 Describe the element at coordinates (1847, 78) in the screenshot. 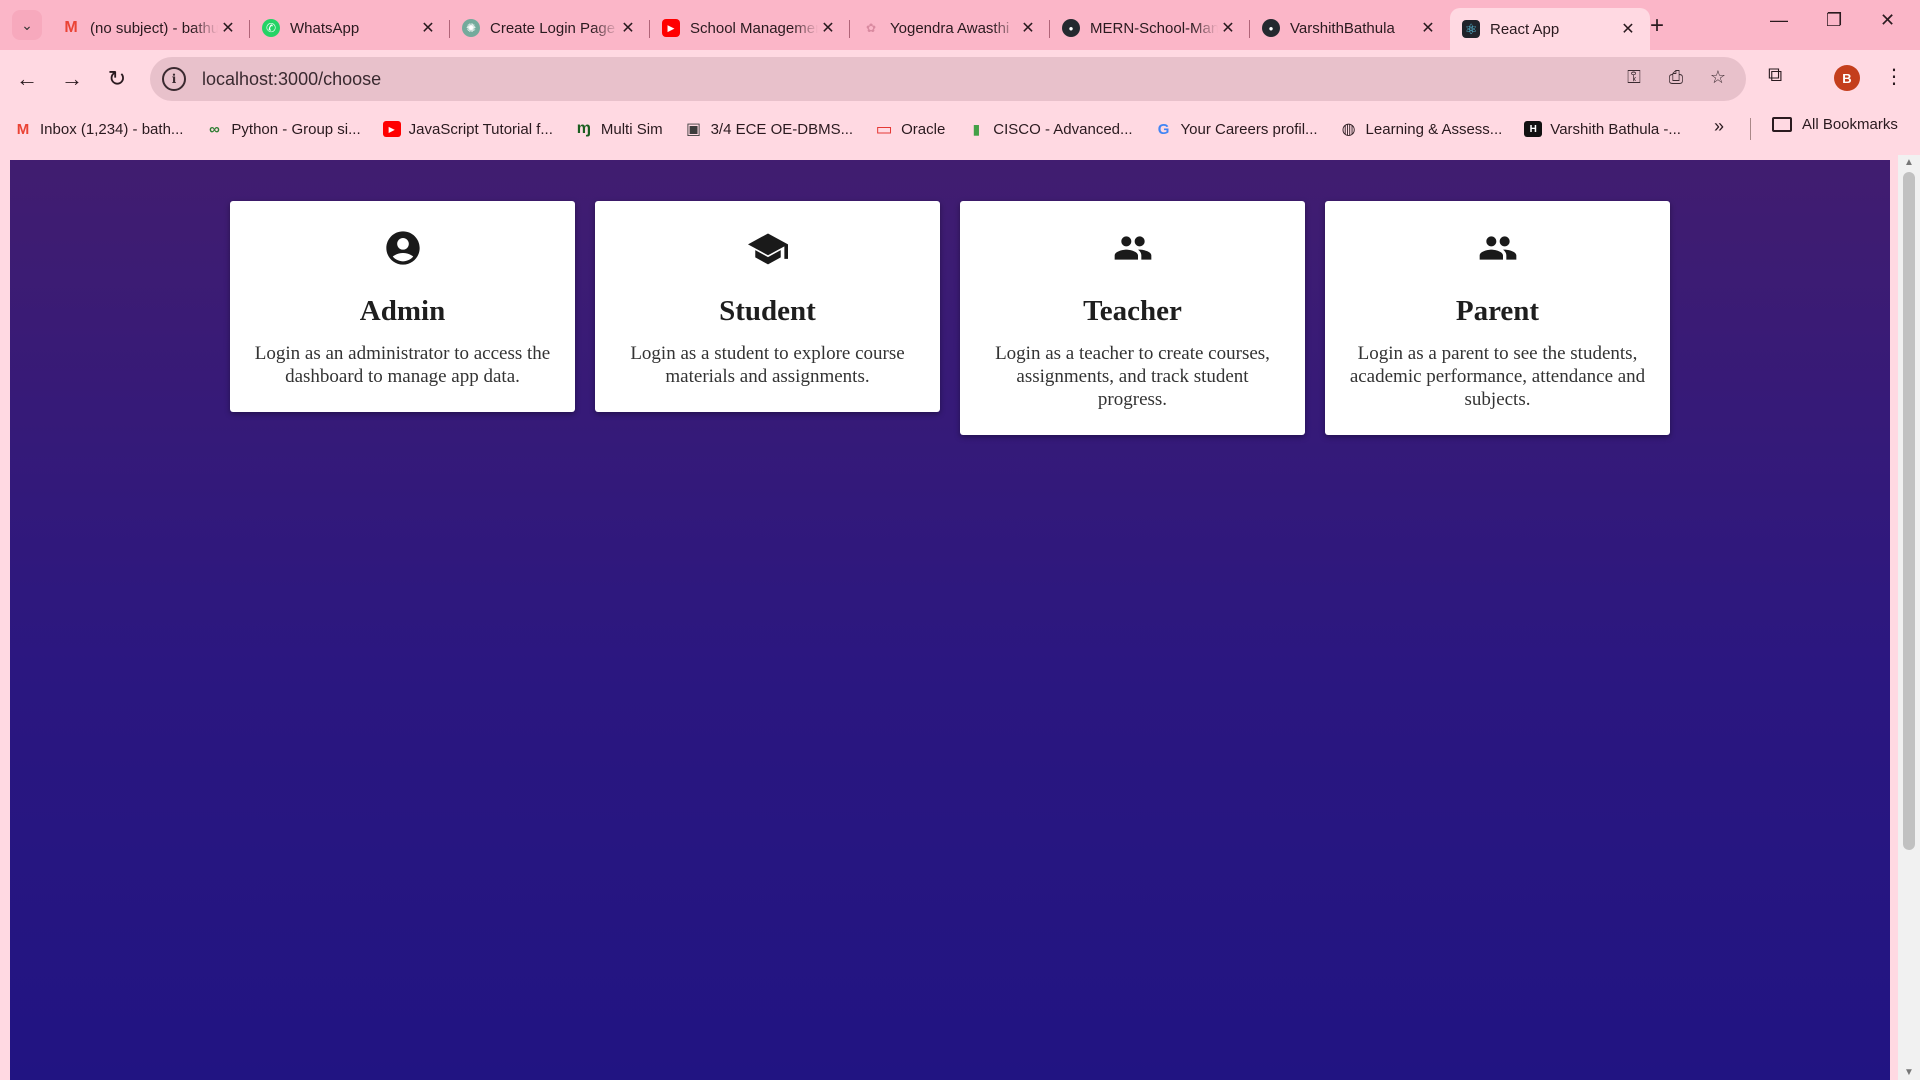

I see `avatar: B` at that location.